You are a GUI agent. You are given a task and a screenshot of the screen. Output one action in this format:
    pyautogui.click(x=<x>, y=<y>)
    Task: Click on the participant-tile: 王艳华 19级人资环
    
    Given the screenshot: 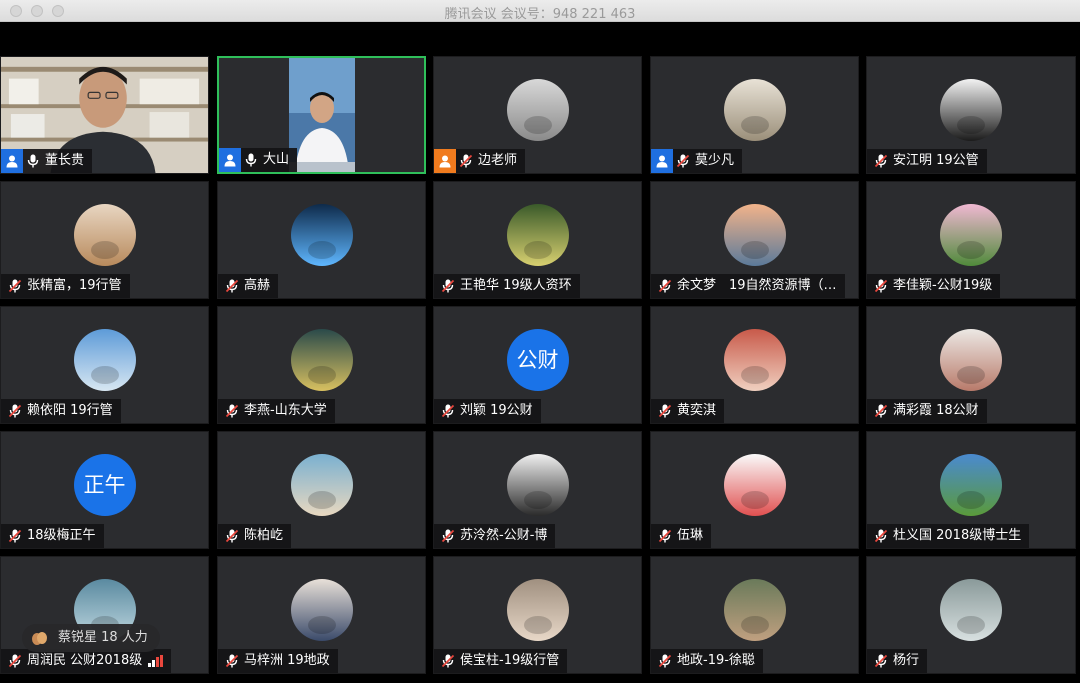 What is the action you would take?
    pyautogui.click(x=537, y=240)
    